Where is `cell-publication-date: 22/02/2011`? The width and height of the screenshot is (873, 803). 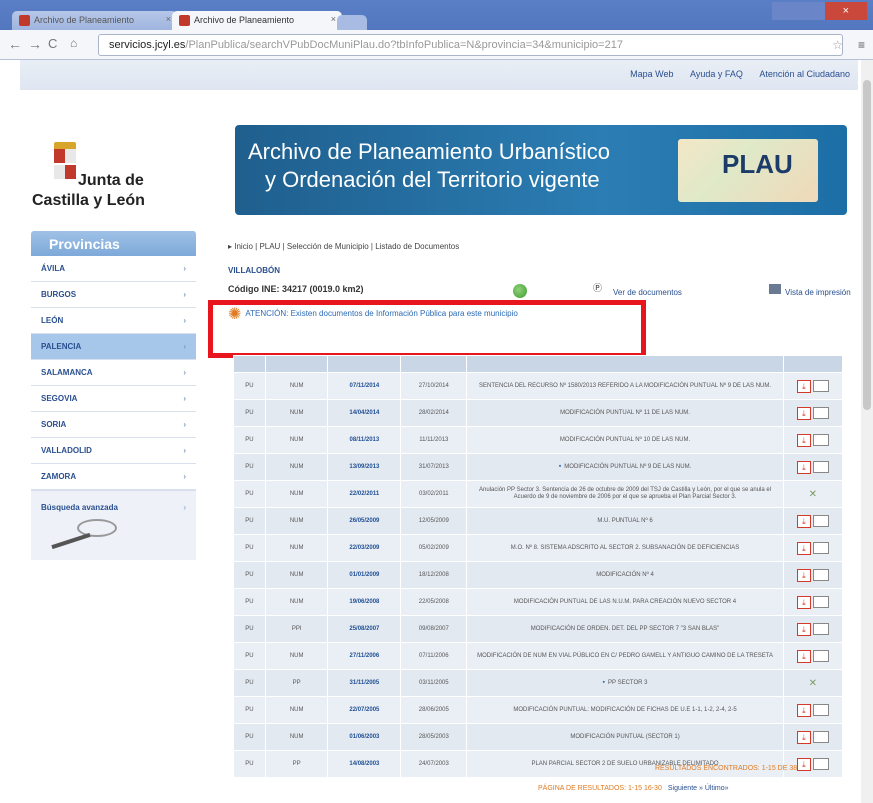
cell-publication-date: 22/02/2011 is located at coordinates (364, 494).